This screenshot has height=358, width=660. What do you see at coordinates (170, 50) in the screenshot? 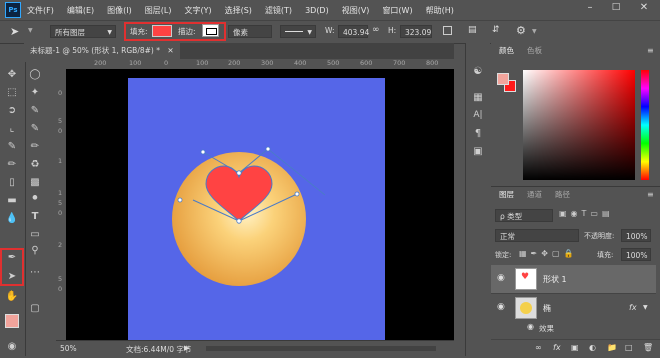
I see `close-tab-icon: ✕` at bounding box center [170, 50].